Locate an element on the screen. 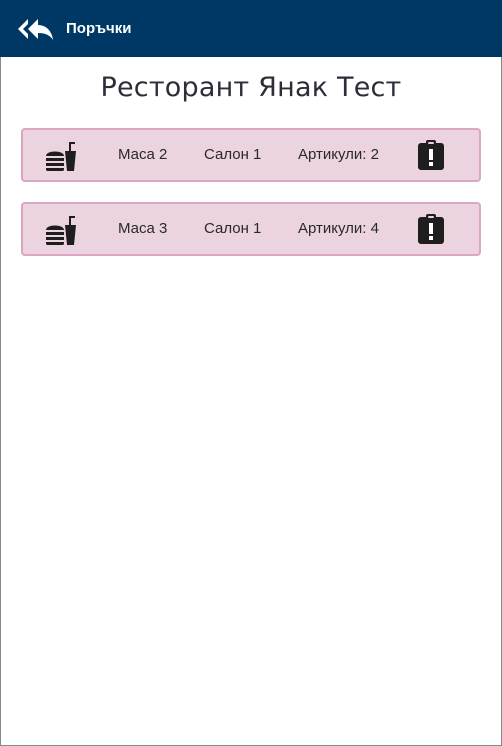  items-count: Артикули: 4 is located at coordinates (338, 228).